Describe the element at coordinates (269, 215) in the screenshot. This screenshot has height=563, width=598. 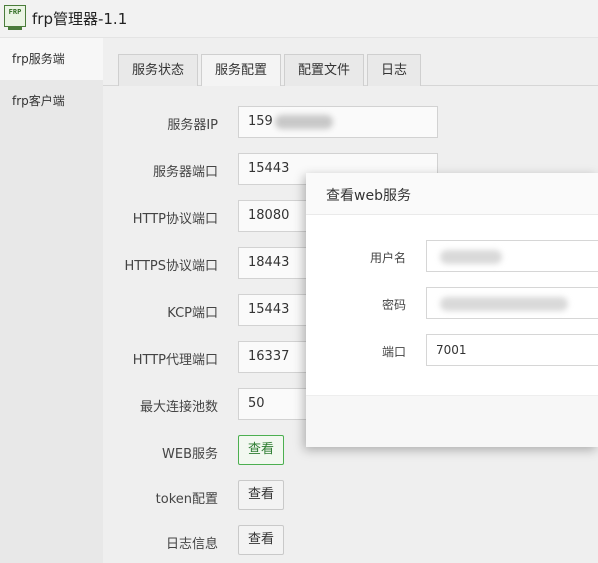
I see `http-port-value: 18080` at that location.